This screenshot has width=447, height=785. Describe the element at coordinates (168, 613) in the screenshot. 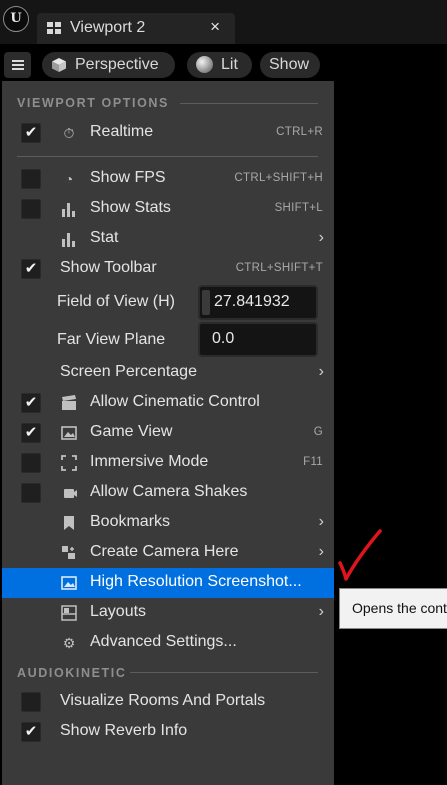

I see `menu-item-layouts: Layouts ›` at that location.